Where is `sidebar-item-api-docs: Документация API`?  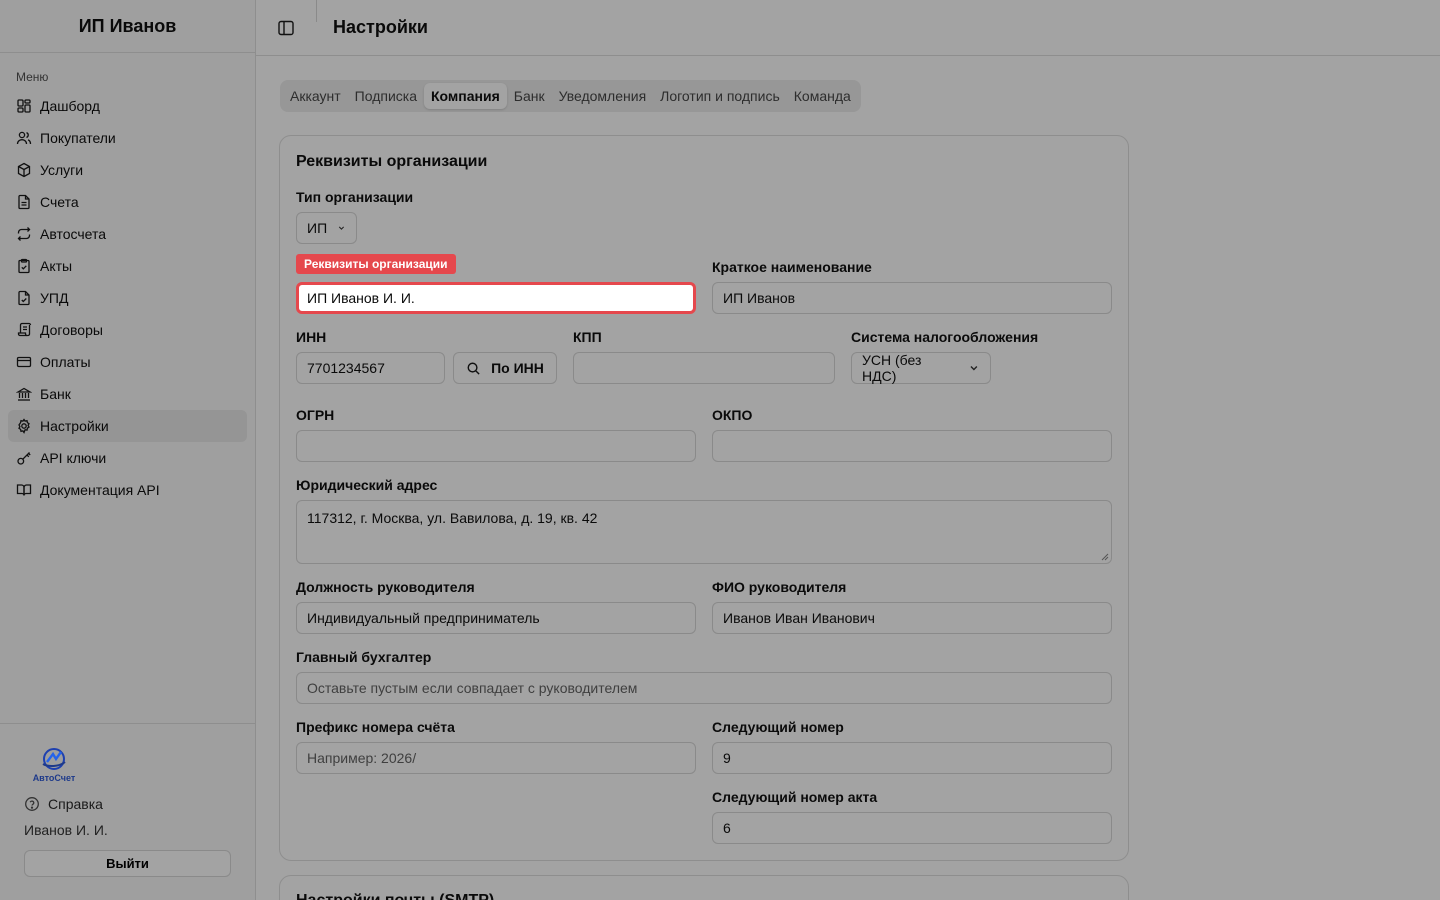
sidebar-item-api-docs: Документация API is located at coordinates (127, 490).